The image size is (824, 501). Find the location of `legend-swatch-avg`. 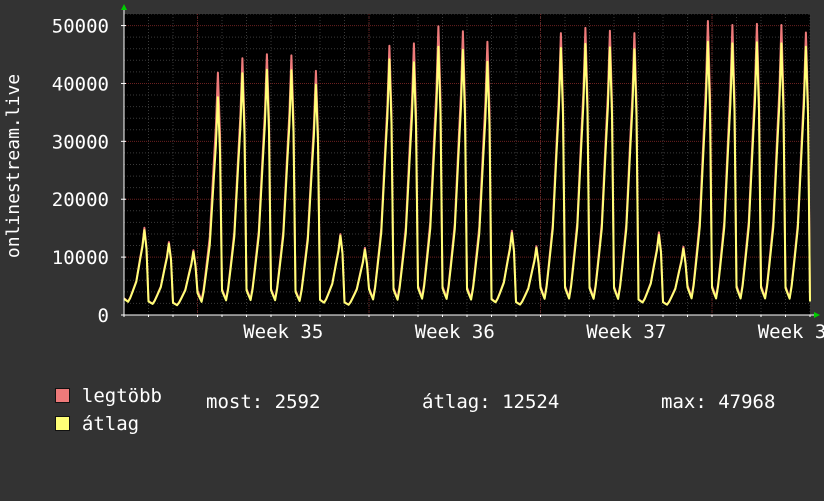

legend-swatch-avg is located at coordinates (62, 423).